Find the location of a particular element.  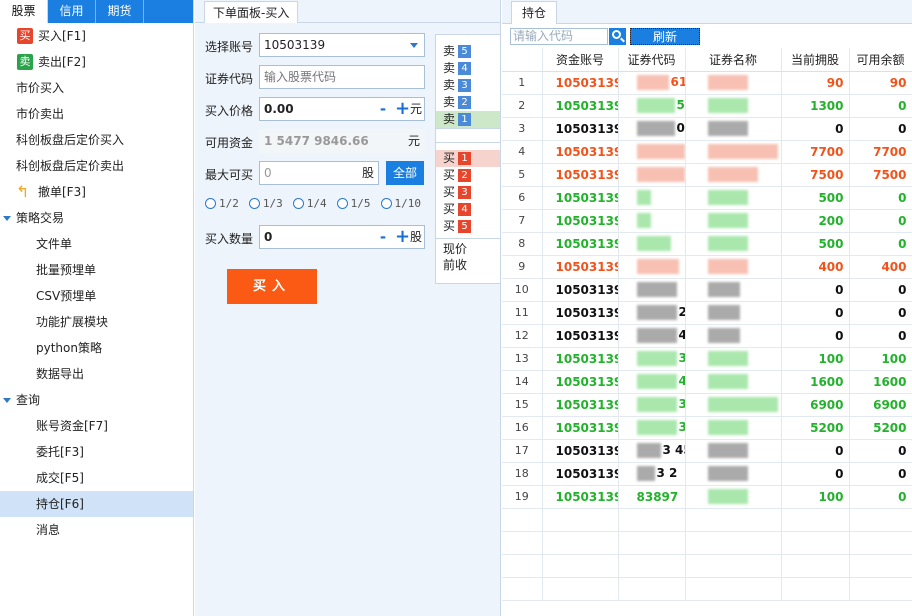

nav-batch-preorder: 批量预埋单 is located at coordinates (96, 270).